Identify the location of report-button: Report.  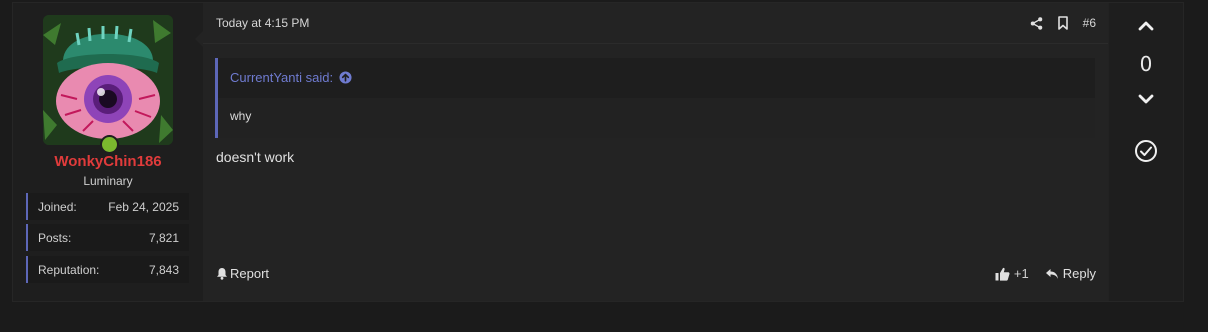
(242, 273).